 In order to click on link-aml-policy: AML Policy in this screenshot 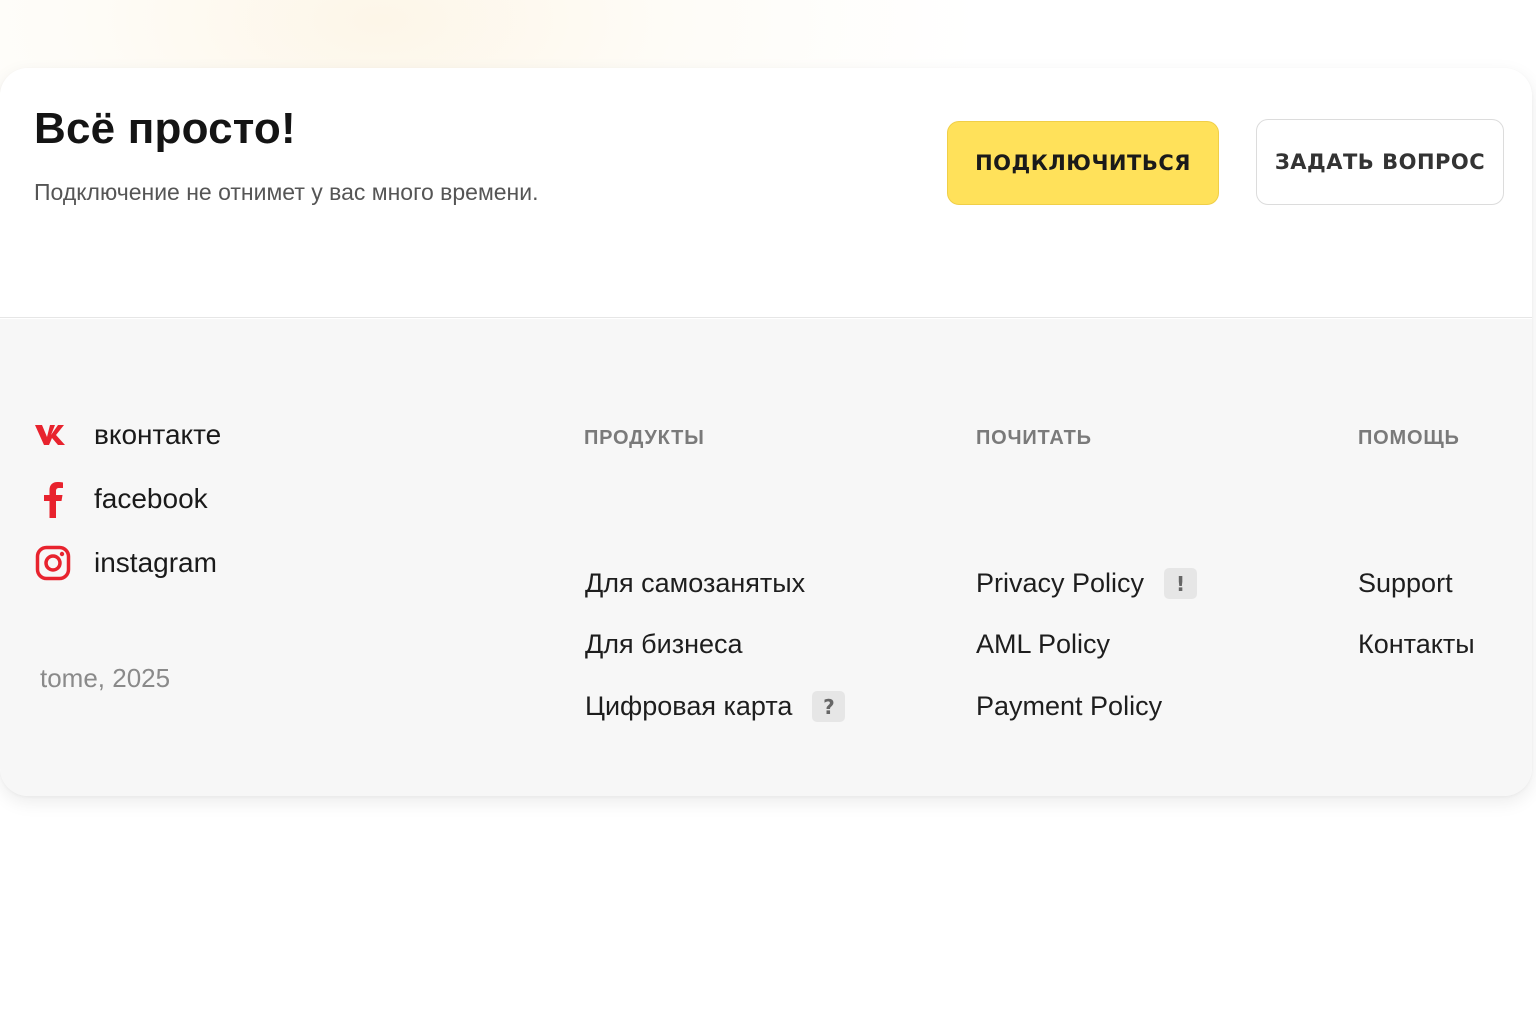, I will do `click(1043, 644)`.